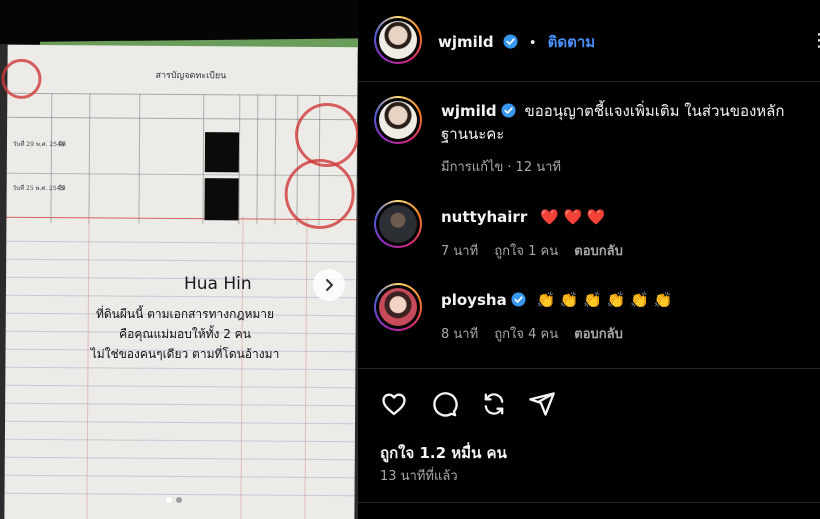  I want to click on header-username: wjmild, so click(466, 42).